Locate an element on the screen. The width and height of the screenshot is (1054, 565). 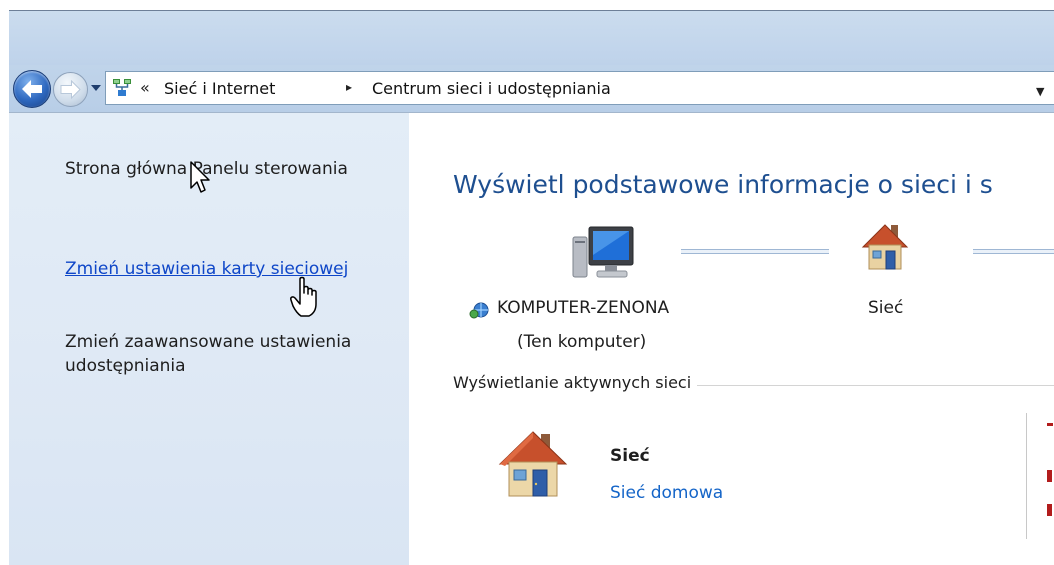
computer-name: KOMPUTER-ZENONA is located at coordinates (583, 308).